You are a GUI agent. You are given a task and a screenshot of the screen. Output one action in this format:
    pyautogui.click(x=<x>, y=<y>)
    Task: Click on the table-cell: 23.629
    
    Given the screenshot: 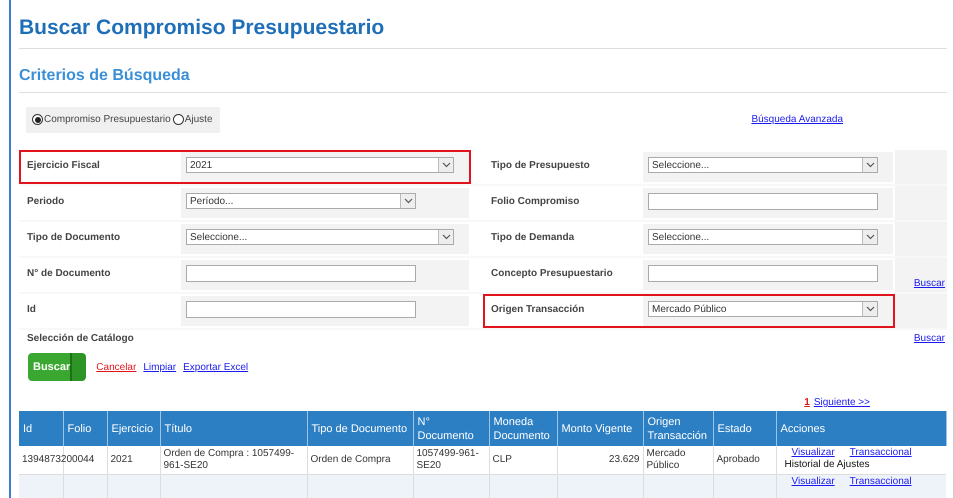 What is the action you would take?
    pyautogui.click(x=600, y=460)
    